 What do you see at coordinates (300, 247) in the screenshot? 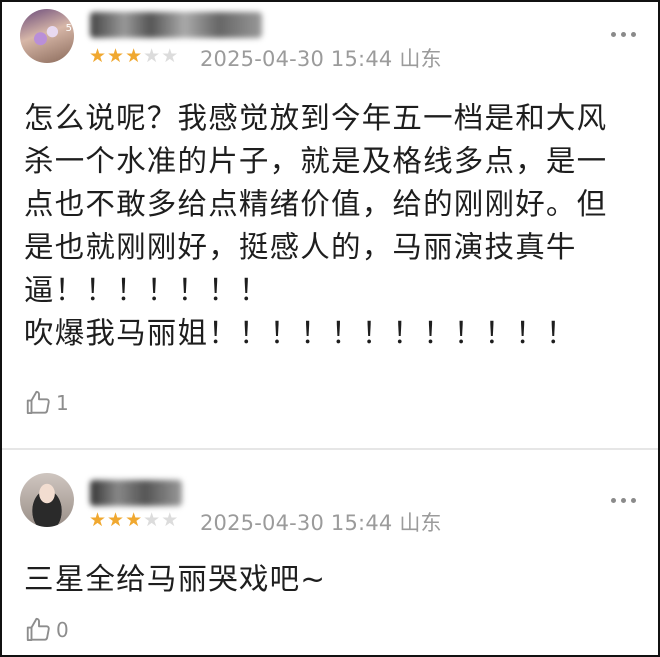
I see `comment-line: 是也就刚刚好，挺感人的，马丽演技真牛` at bounding box center [300, 247].